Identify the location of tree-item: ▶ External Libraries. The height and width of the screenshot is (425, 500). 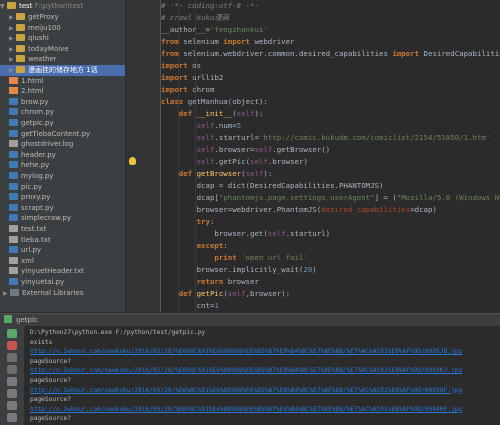
(62, 293).